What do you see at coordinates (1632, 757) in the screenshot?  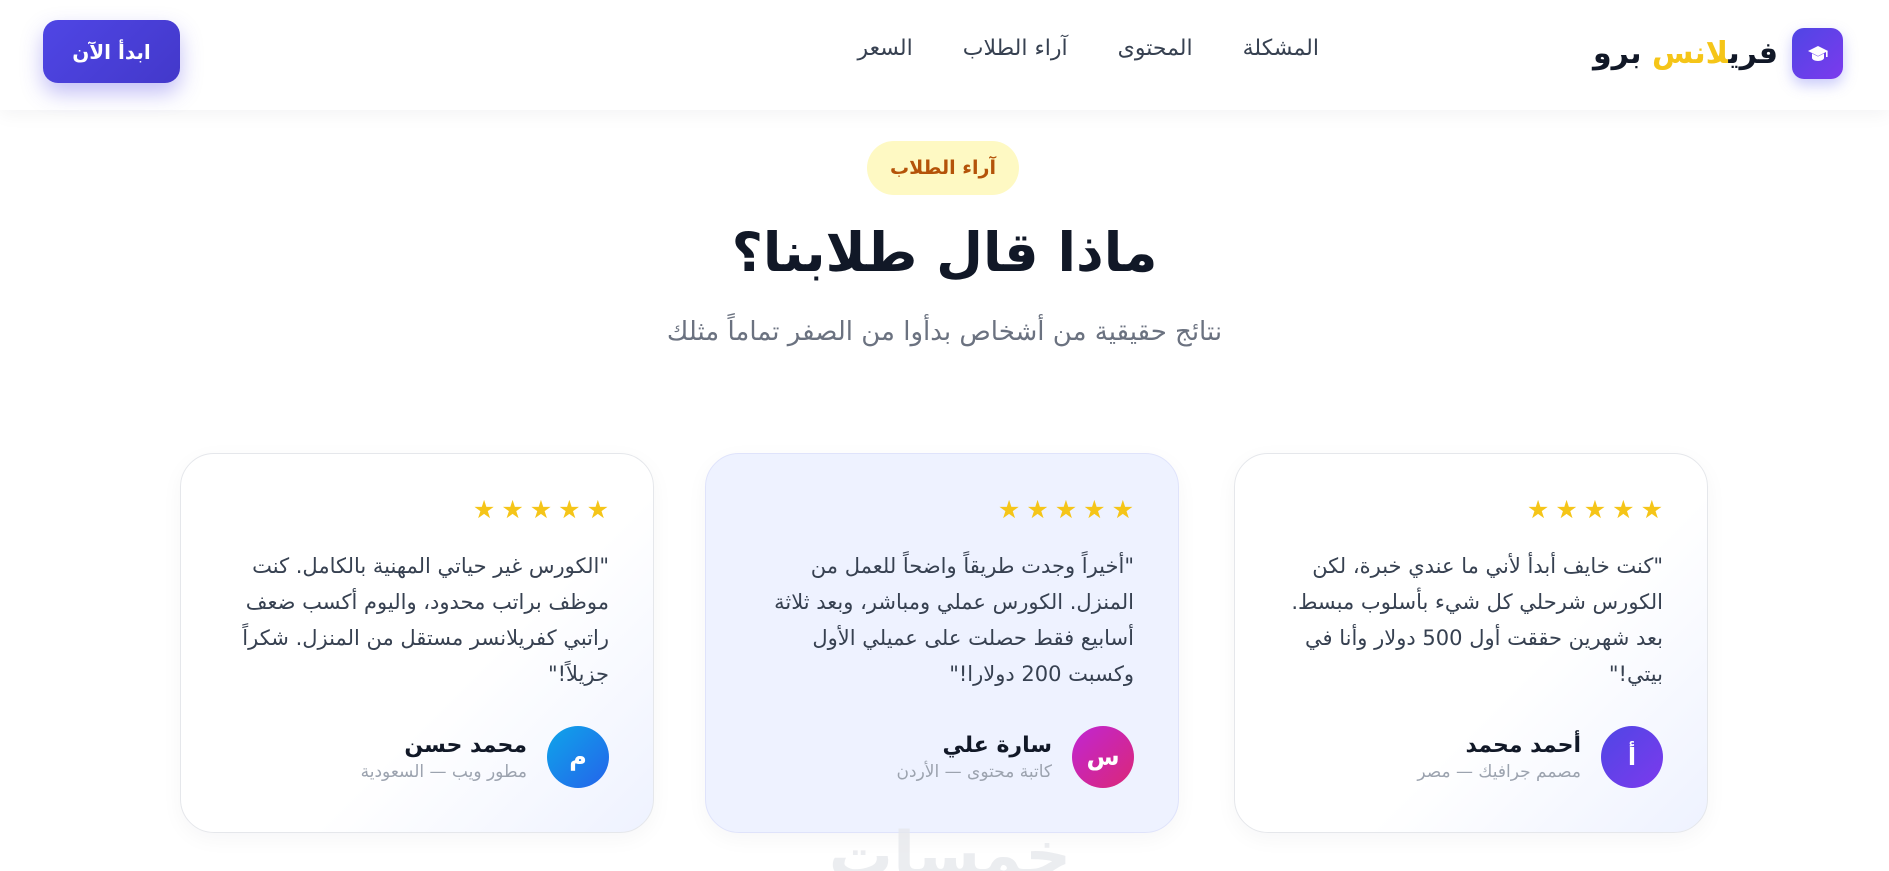 I see `avatar: أ` at bounding box center [1632, 757].